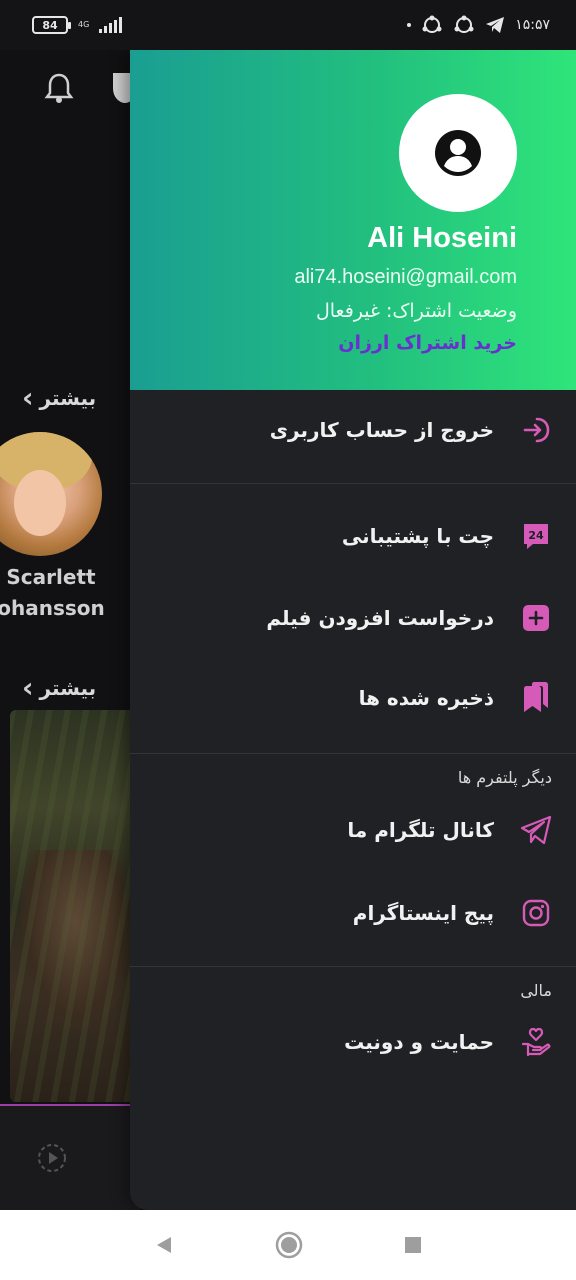 The image size is (576, 1280). I want to click on signal-icon, so click(111, 25).